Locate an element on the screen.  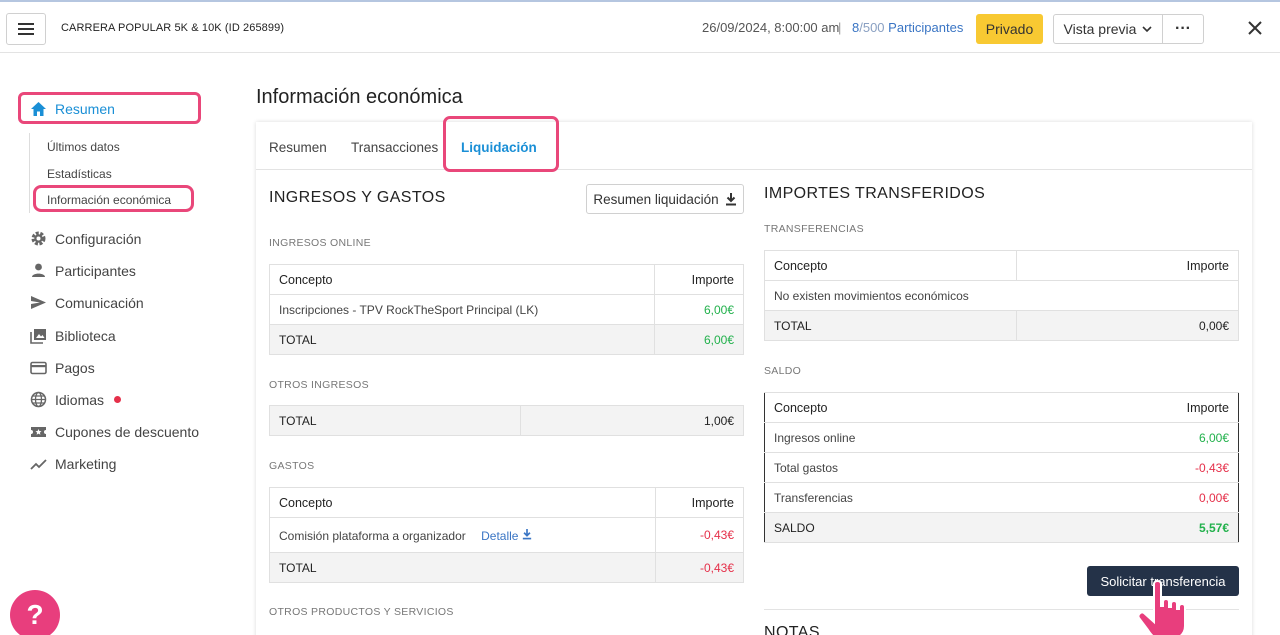
total-value: 5,57€ is located at coordinates (1148, 527).